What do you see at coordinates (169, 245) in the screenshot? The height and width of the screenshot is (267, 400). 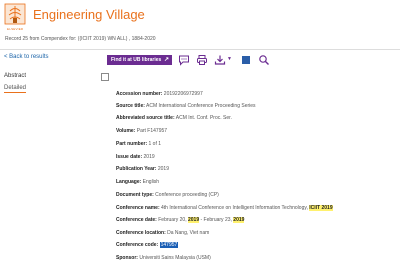 I see `conference-code-link: 147957` at bounding box center [169, 245].